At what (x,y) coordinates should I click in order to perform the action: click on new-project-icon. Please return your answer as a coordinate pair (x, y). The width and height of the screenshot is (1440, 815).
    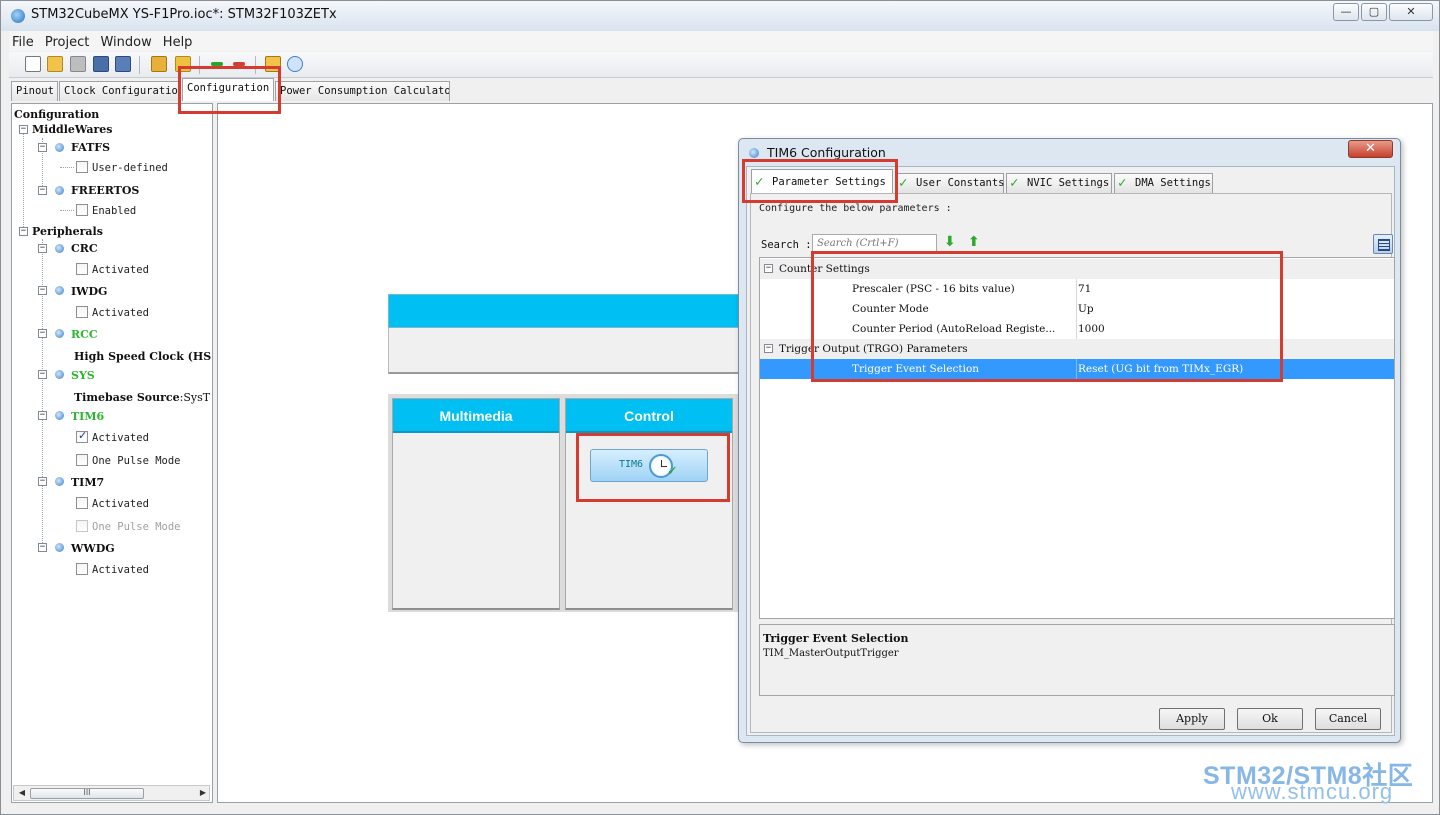
    Looking at the image, I should click on (33, 64).